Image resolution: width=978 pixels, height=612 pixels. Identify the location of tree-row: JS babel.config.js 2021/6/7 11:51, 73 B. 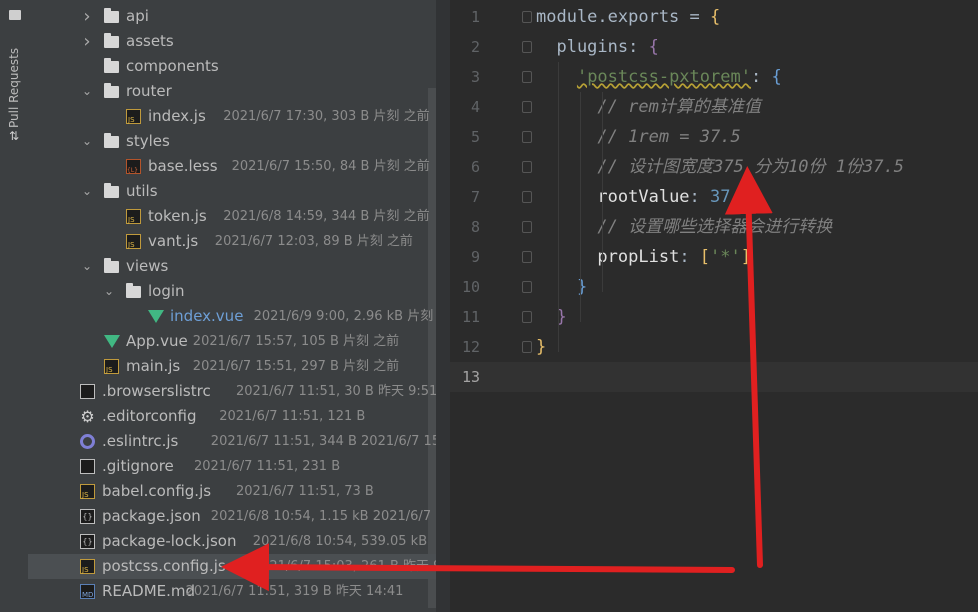
(232, 491).